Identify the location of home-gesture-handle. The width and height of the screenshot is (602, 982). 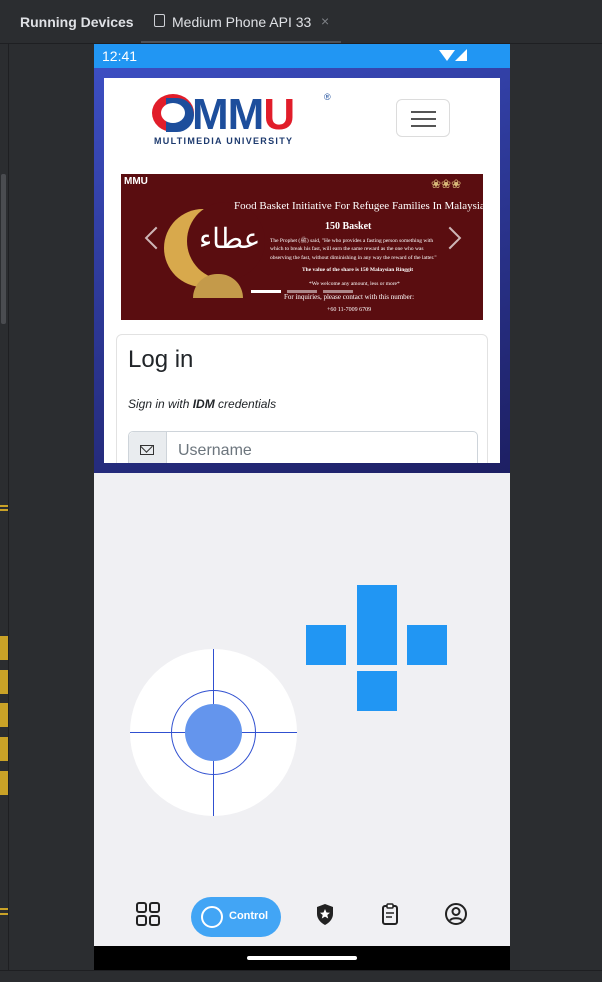
(302, 958).